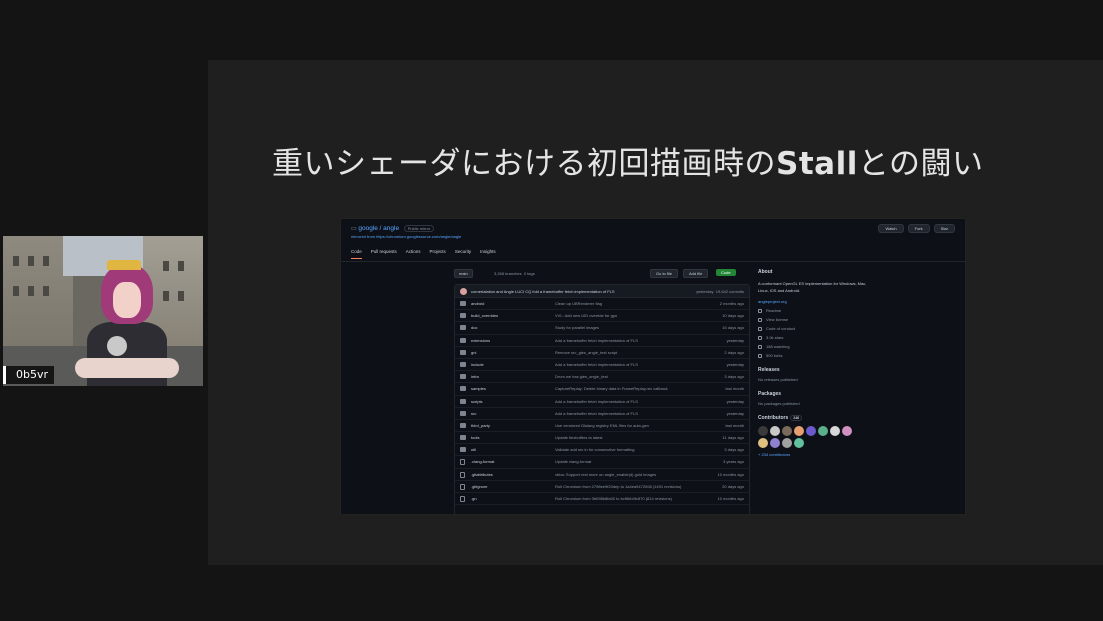 The image size is (1103, 621). Describe the element at coordinates (726, 272) in the screenshot. I see `code-button: Code` at that location.